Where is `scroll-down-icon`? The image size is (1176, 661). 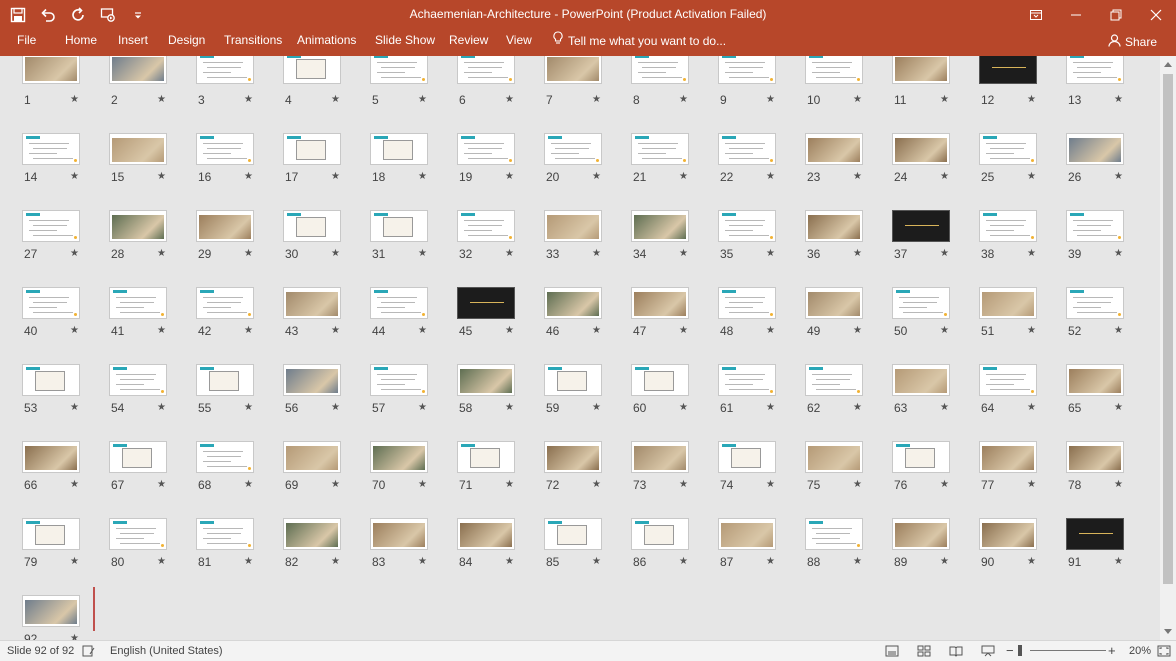 scroll-down-icon is located at coordinates (1168, 632).